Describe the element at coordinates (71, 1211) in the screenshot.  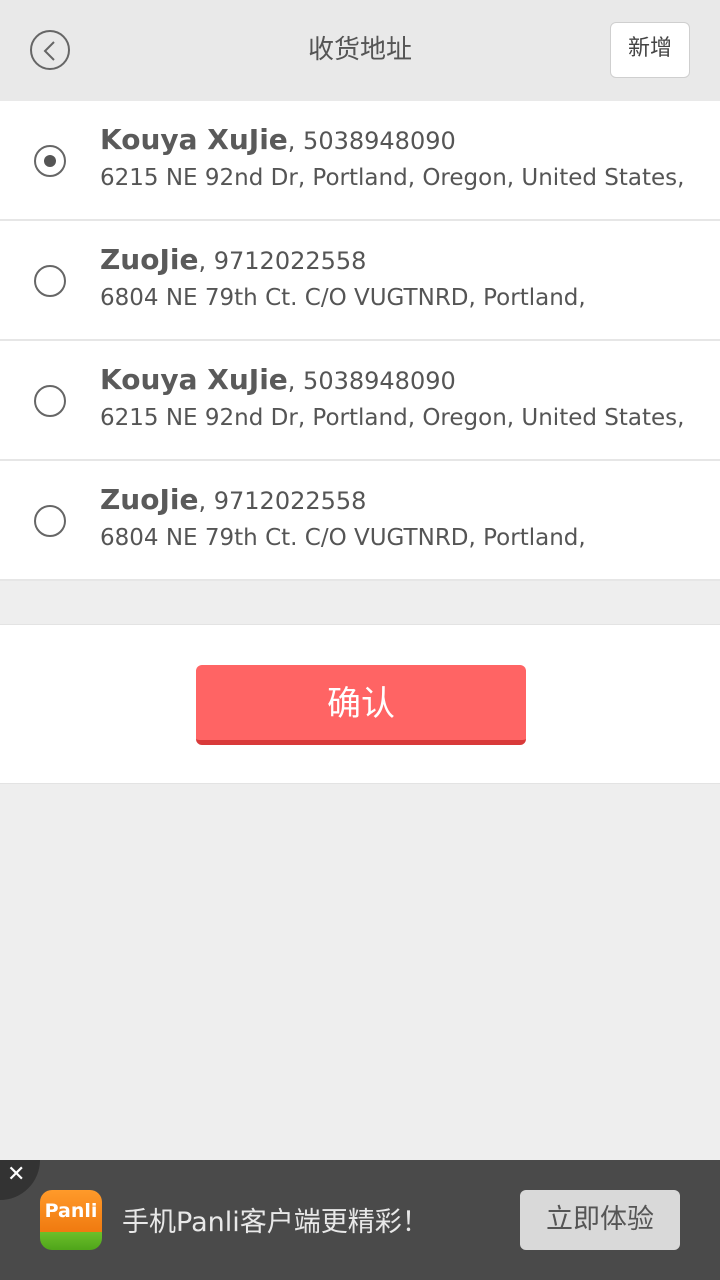
I see `logo-text: Panli` at that location.